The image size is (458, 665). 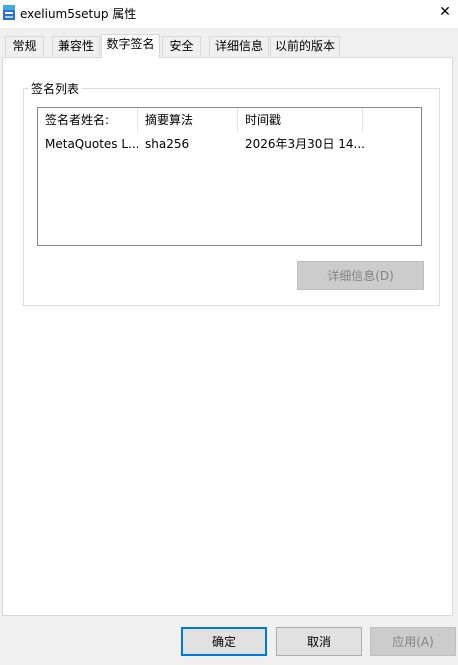 What do you see at coordinates (300, 120) in the screenshot?
I see `column-header-timestamp: 时间戳` at bounding box center [300, 120].